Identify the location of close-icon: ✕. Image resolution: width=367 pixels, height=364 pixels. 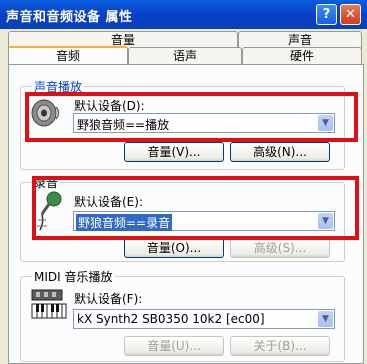
(350, 14).